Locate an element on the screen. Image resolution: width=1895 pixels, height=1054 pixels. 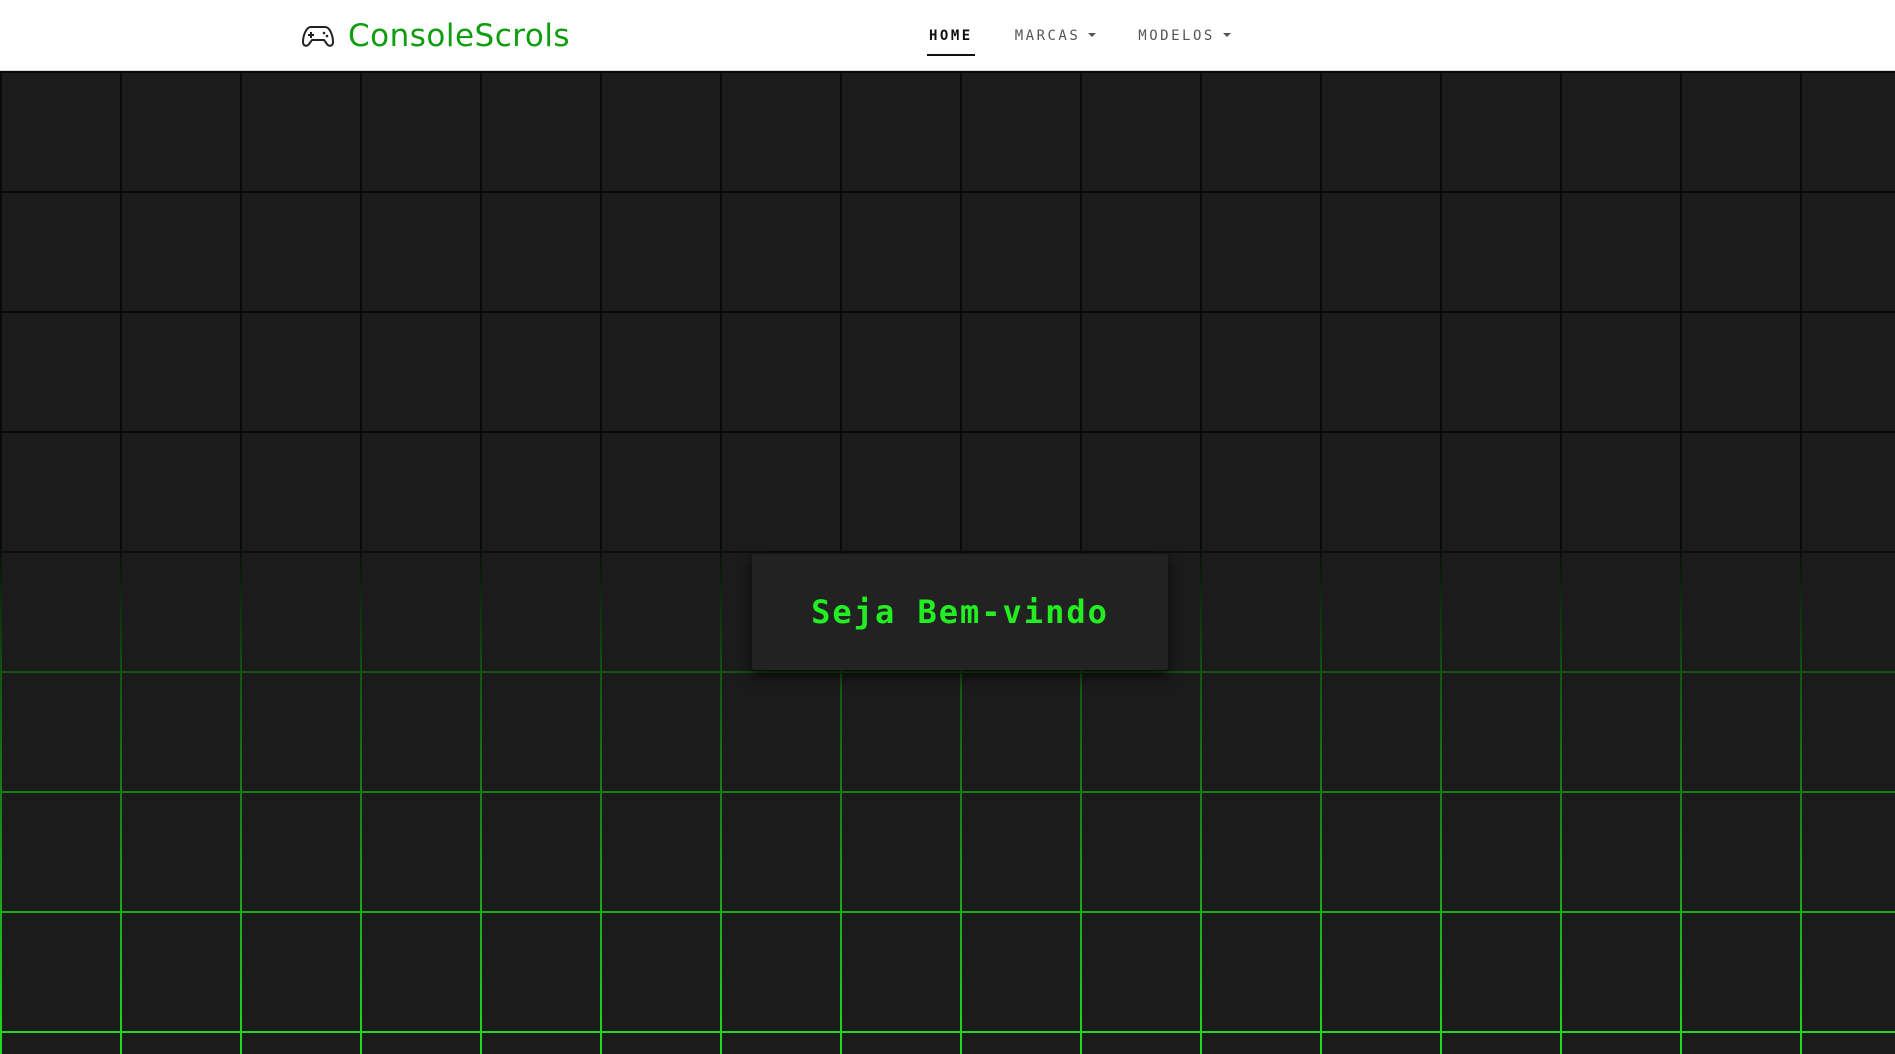
top-navbar: ConsoleScrols HOME MARCAS MODELOS is located at coordinates (947, 35).